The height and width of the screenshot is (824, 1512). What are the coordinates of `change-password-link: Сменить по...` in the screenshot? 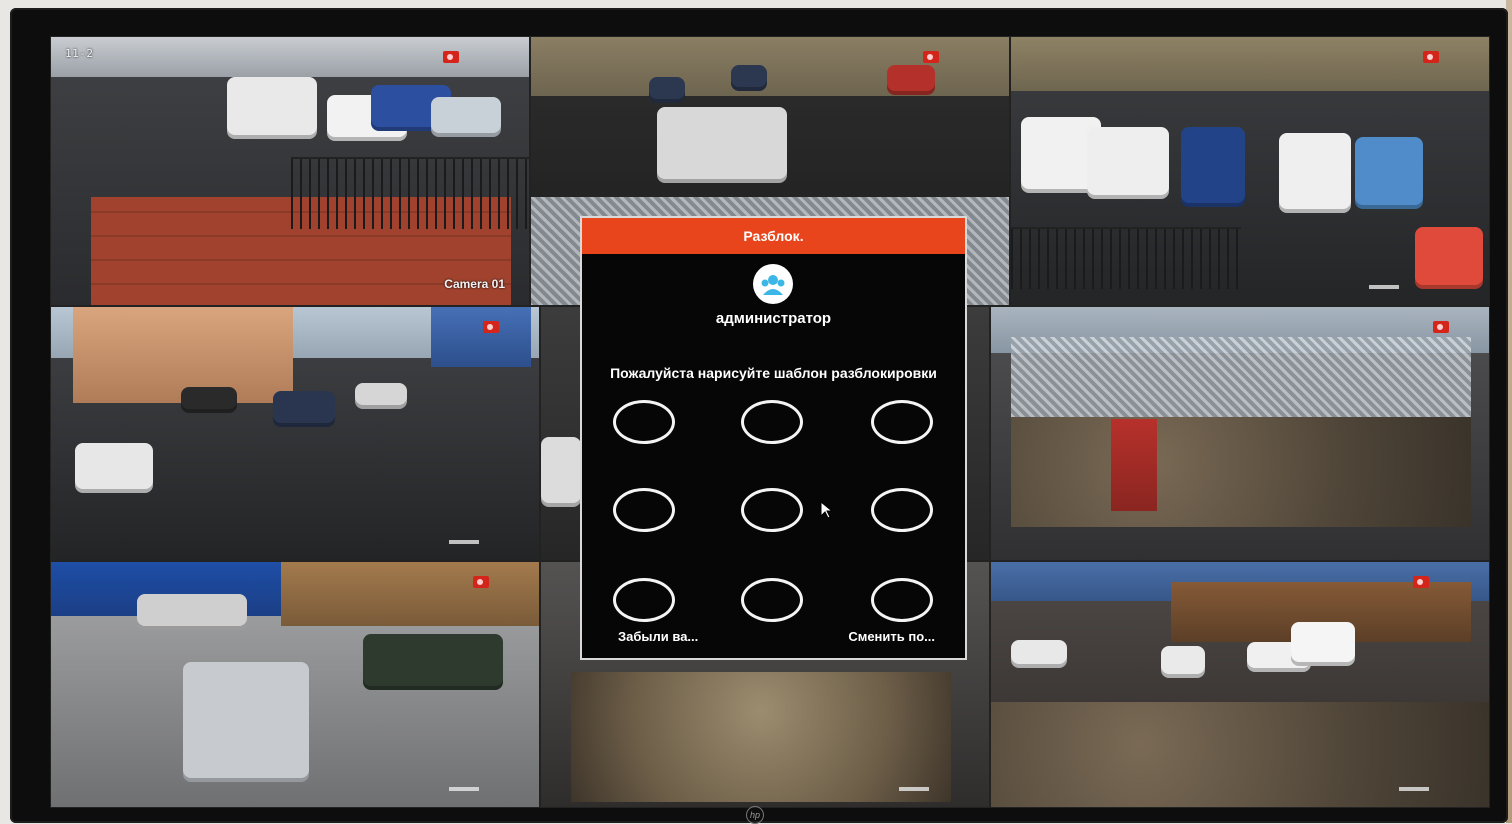 It's located at (891, 636).